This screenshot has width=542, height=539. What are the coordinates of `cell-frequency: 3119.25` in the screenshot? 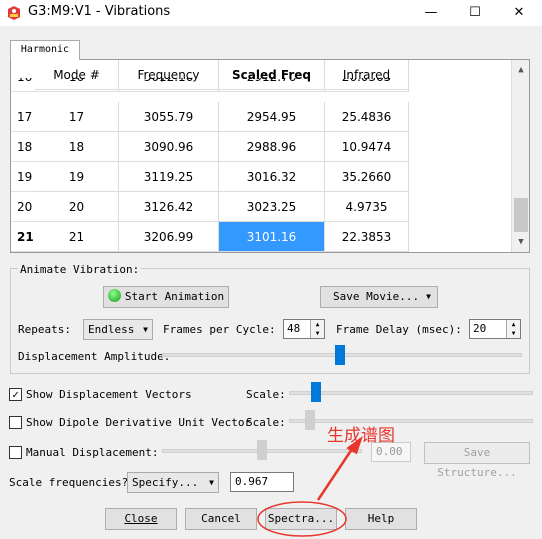 It's located at (169, 177).